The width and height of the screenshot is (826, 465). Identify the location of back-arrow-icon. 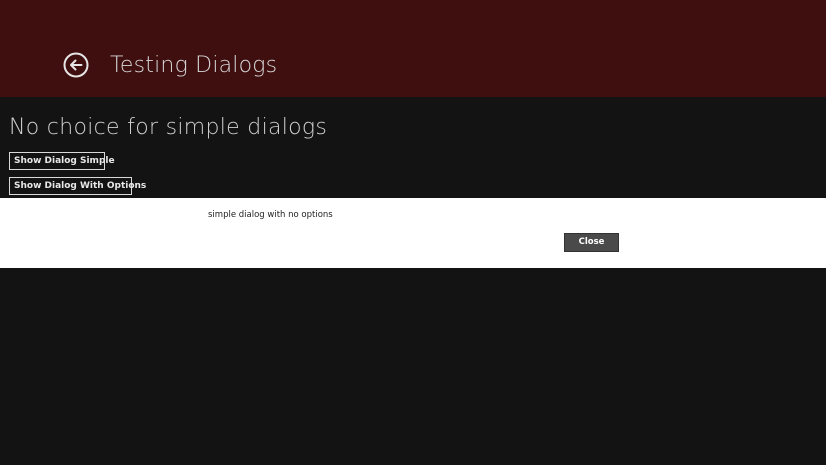
(76, 65).